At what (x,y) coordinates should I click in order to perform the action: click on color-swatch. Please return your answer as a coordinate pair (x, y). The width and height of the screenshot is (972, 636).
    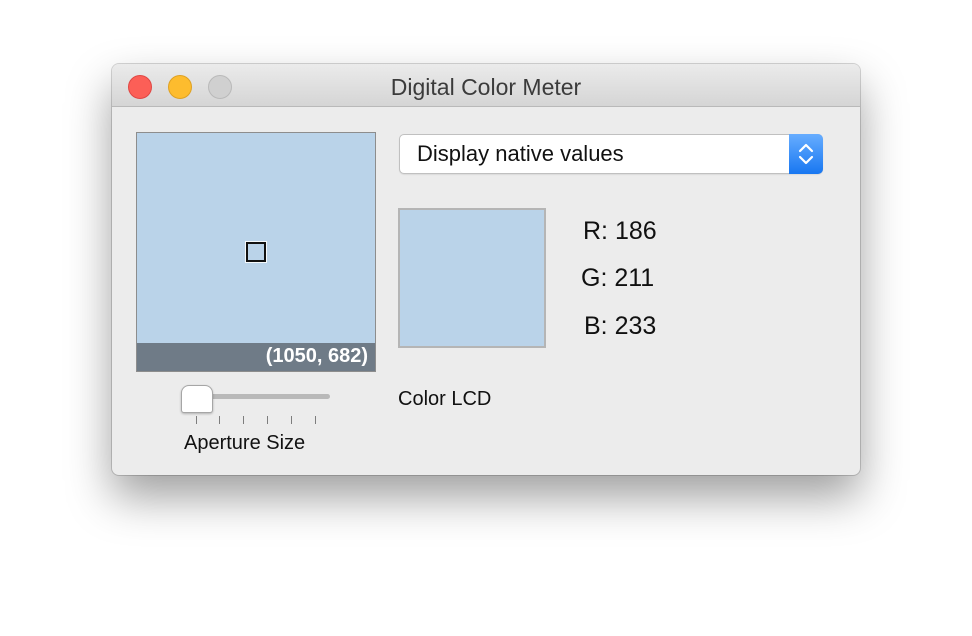
    Looking at the image, I should click on (472, 278).